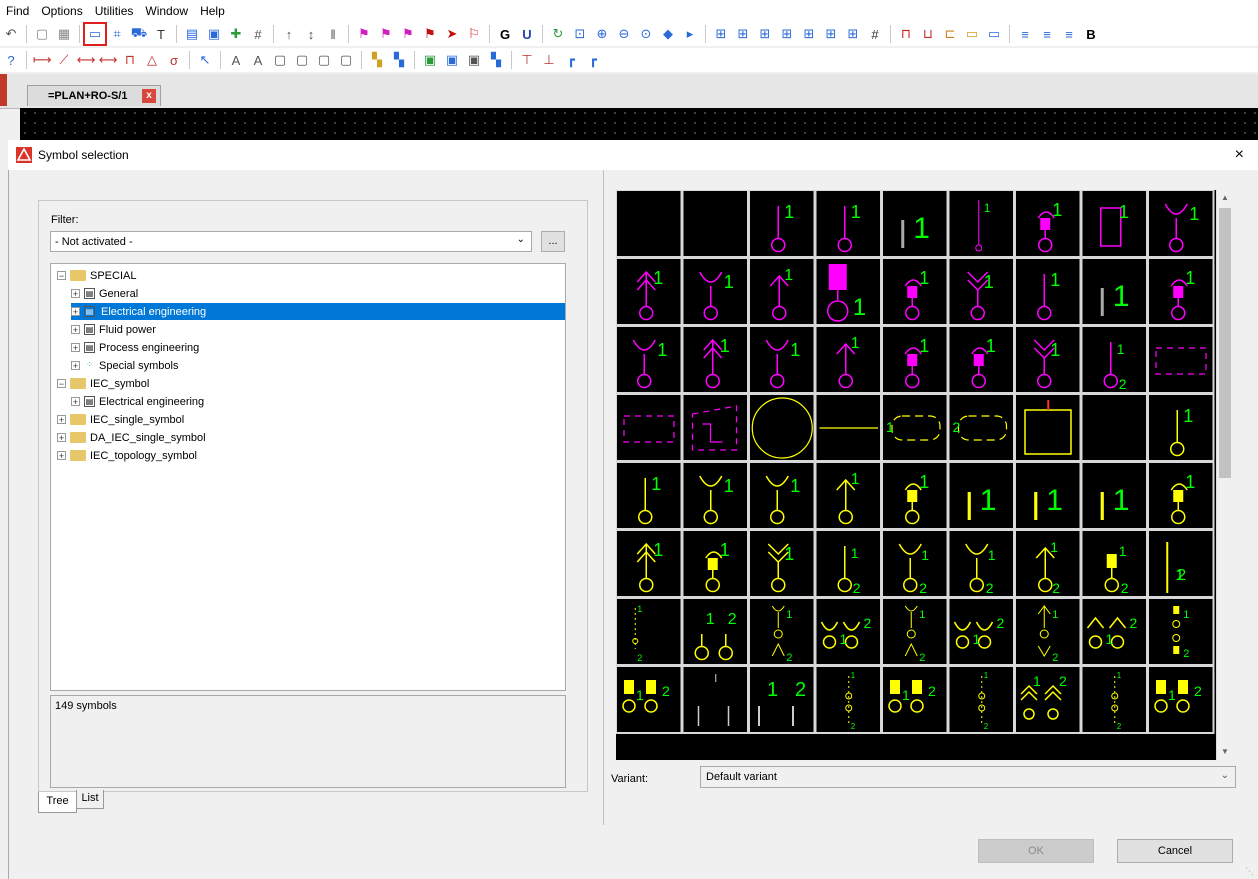  Describe the element at coordinates (558, 34) in the screenshot. I see `refresh-icon: ↻` at that location.